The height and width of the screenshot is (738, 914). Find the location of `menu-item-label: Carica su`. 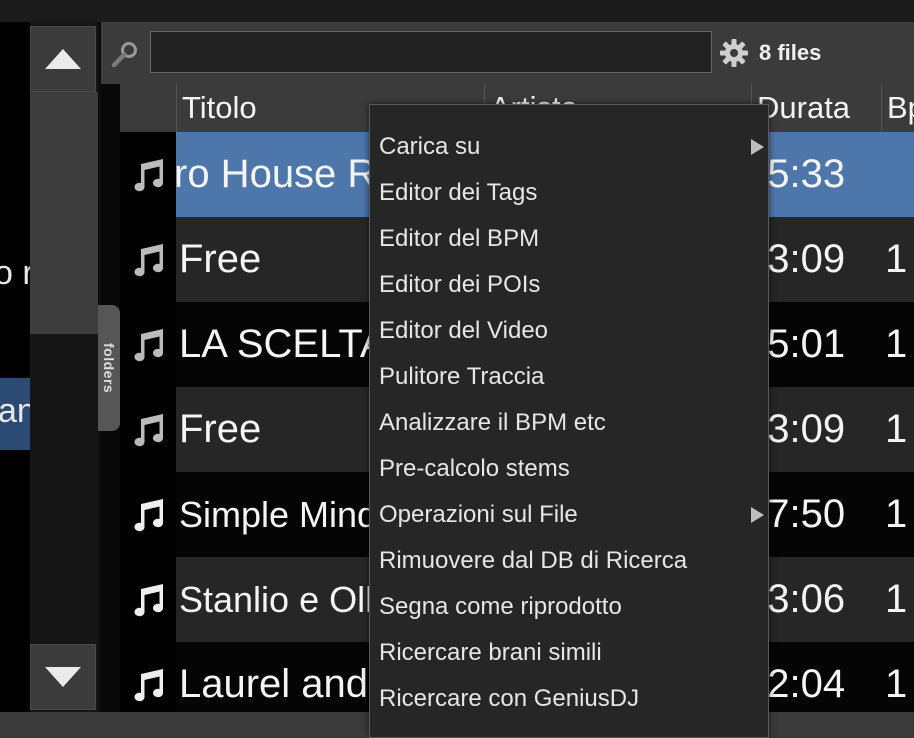

menu-item-label: Carica su is located at coordinates (430, 146).